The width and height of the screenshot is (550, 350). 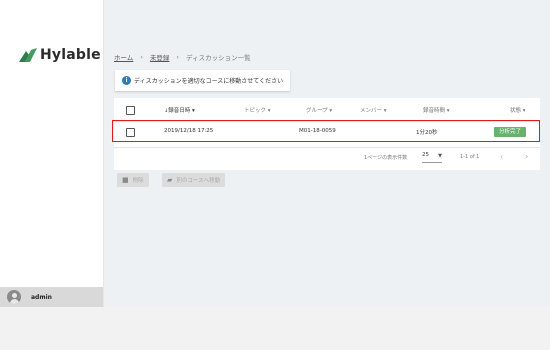 I want to click on notice-banner: i ディスカッションを適切なコースに移動させてください, so click(x=202, y=80).